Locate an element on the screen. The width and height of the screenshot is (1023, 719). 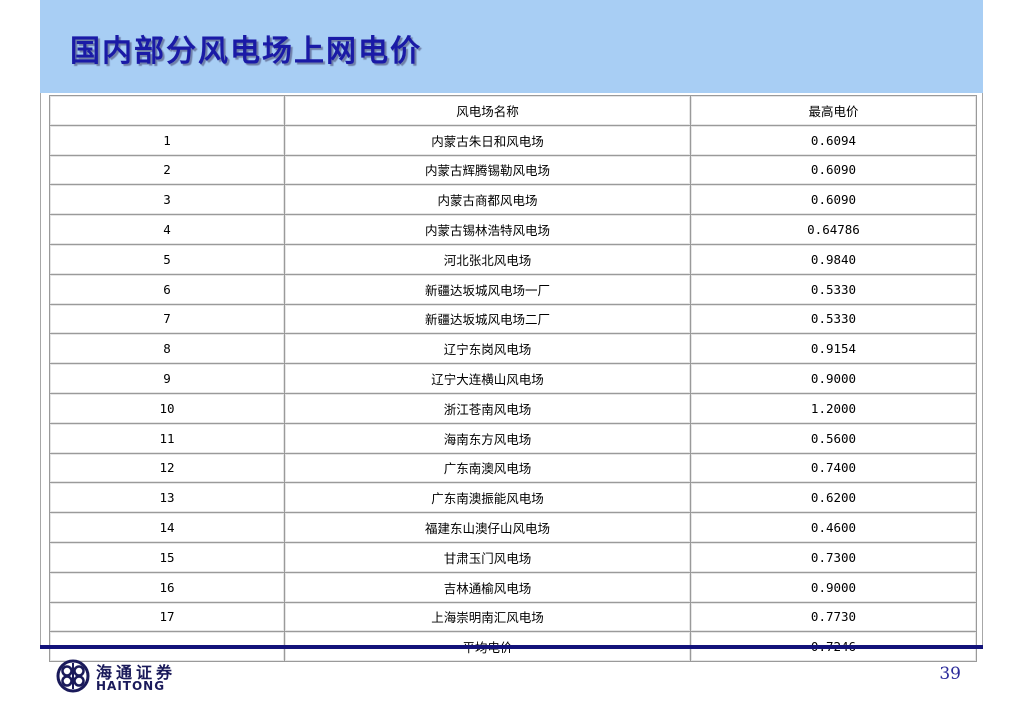
row-index-cell: 14 is located at coordinates (167, 527).